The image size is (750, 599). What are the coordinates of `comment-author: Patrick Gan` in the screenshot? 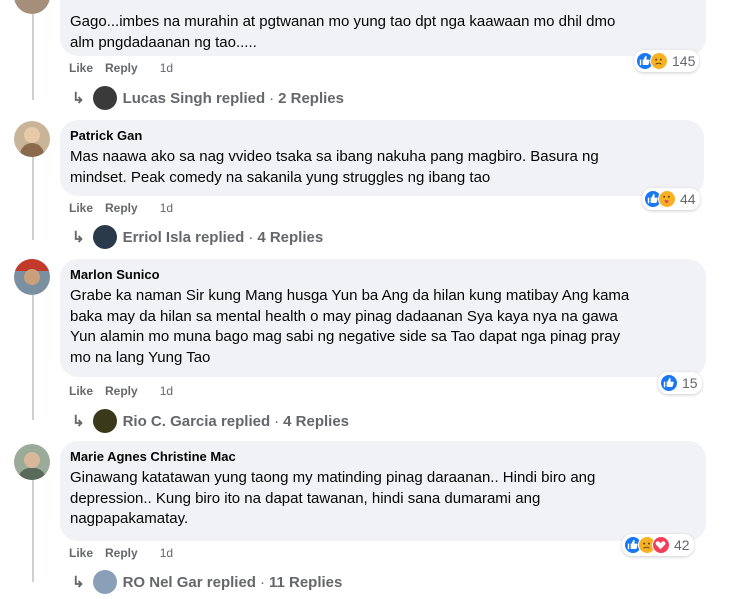 It's located at (381, 136).